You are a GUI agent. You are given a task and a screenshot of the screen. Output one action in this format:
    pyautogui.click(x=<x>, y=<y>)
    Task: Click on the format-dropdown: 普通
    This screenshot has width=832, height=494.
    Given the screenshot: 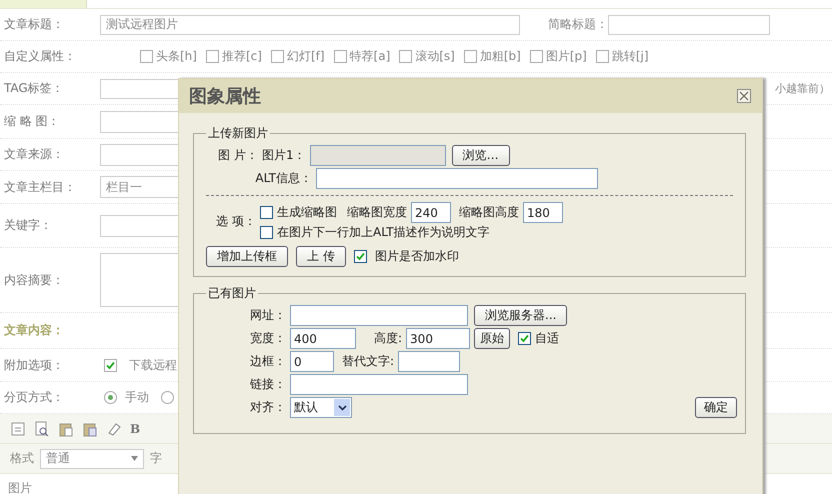 What is the action you would take?
    pyautogui.click(x=92, y=458)
    